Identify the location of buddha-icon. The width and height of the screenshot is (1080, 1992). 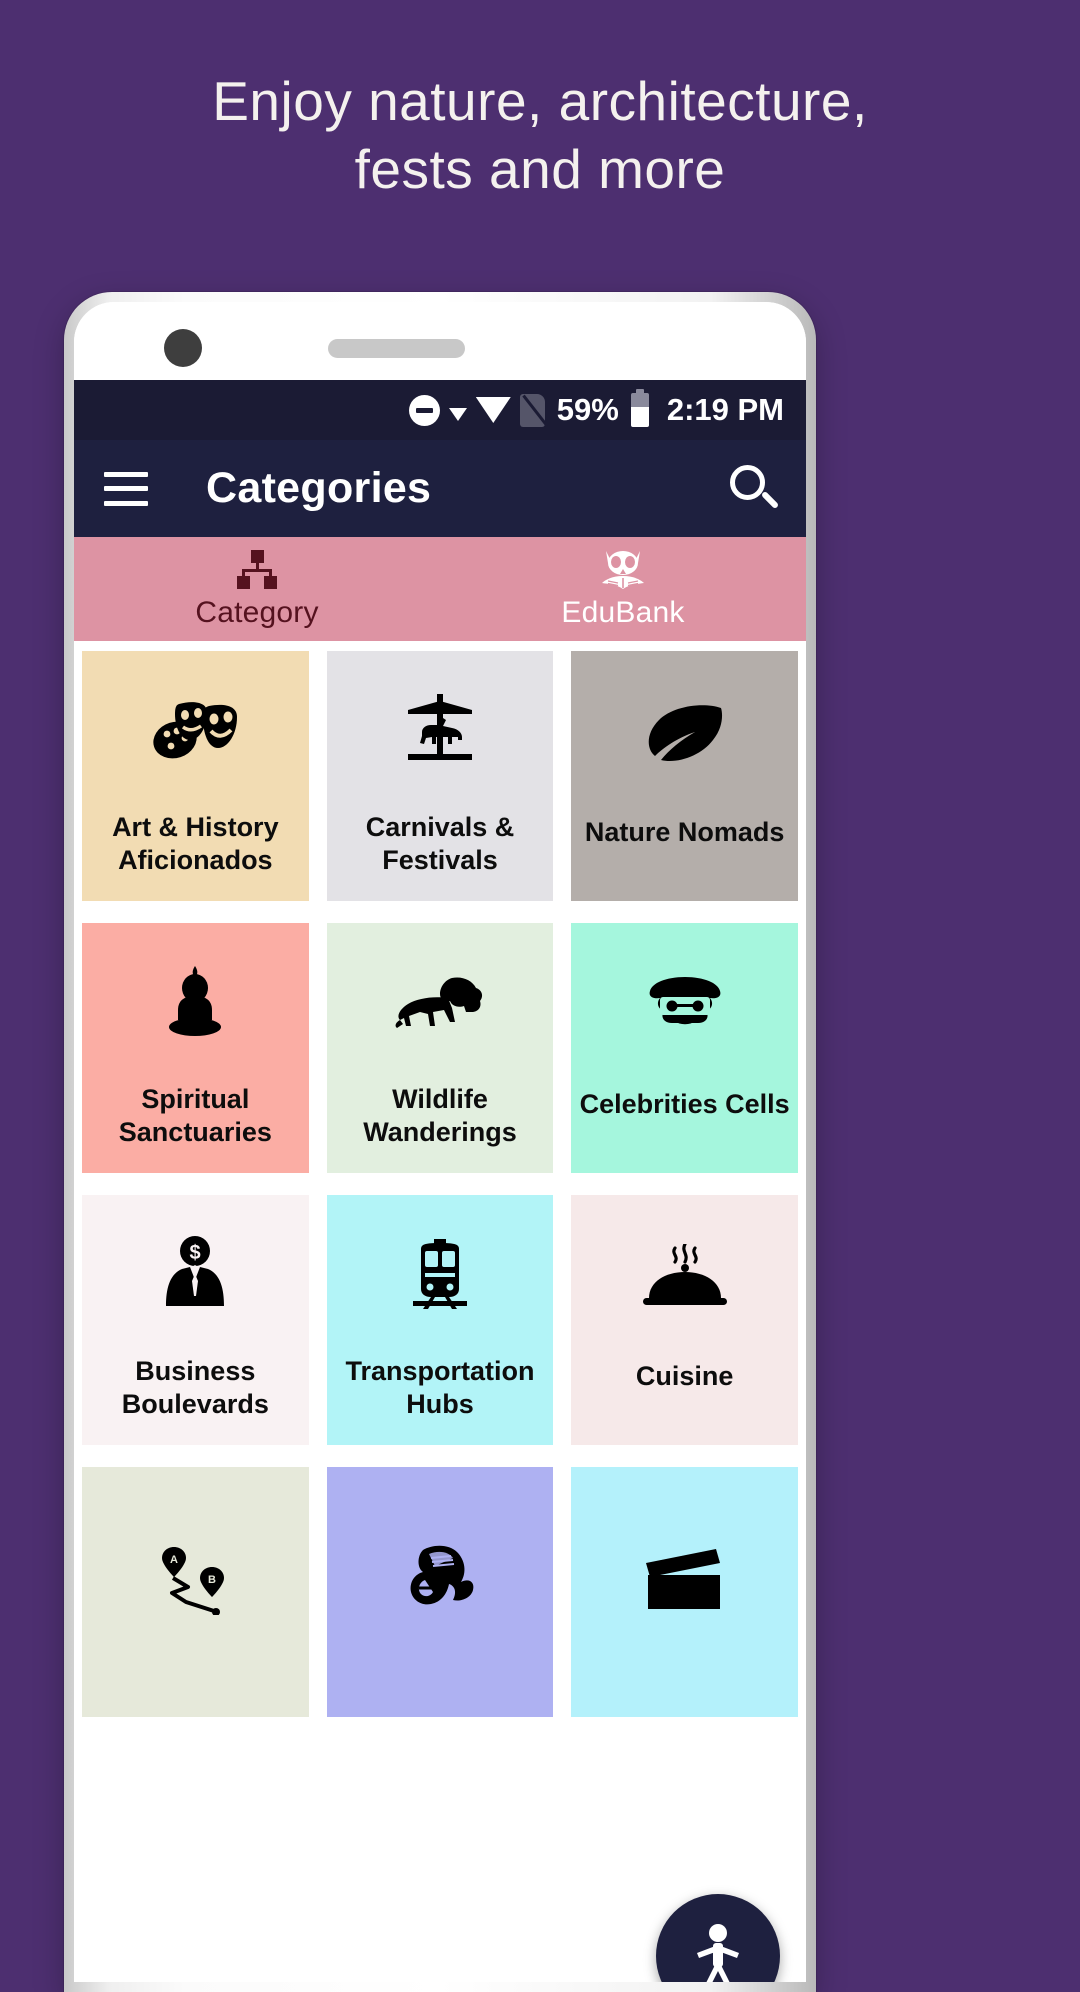
(195, 1003).